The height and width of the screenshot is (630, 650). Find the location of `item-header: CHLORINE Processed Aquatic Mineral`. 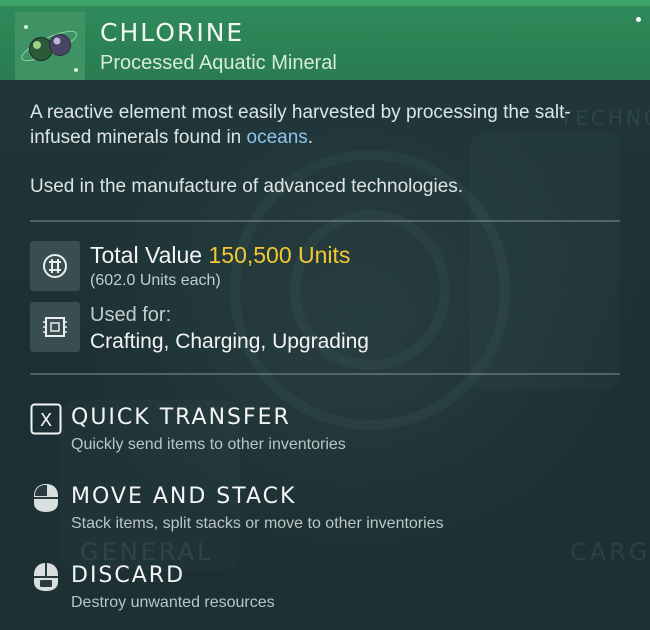

item-header: CHLORINE Processed Aquatic Mineral is located at coordinates (325, 40).